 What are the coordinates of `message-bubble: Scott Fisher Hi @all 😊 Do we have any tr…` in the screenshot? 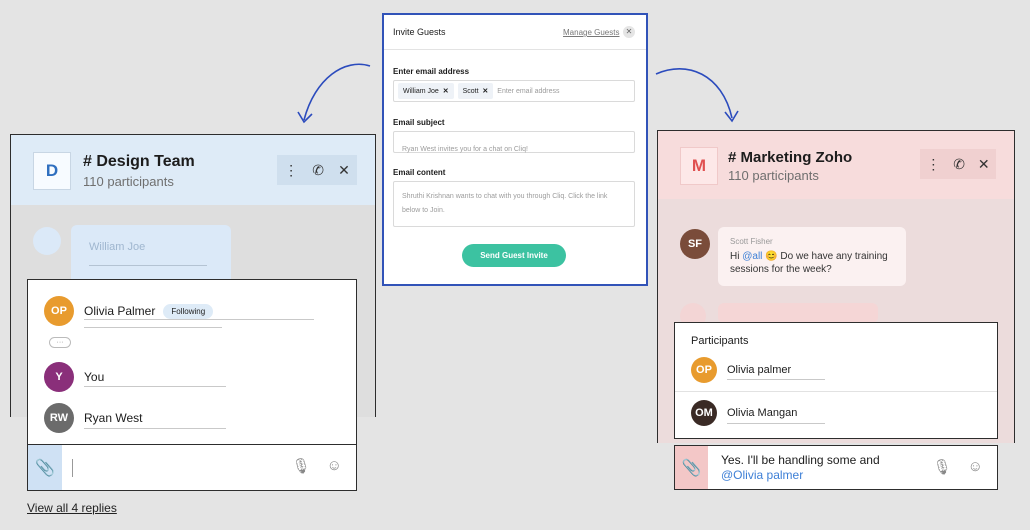 It's located at (812, 256).